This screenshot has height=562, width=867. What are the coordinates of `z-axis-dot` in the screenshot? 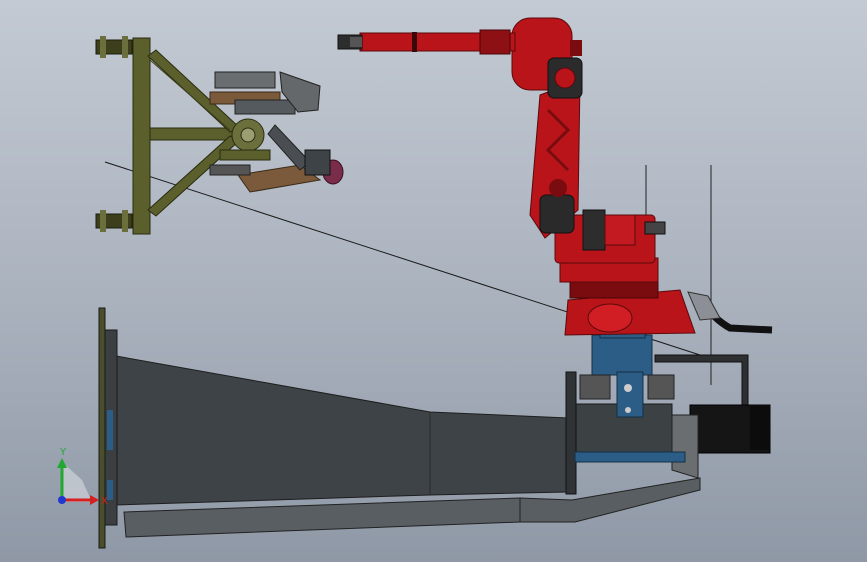 It's located at (62, 500).